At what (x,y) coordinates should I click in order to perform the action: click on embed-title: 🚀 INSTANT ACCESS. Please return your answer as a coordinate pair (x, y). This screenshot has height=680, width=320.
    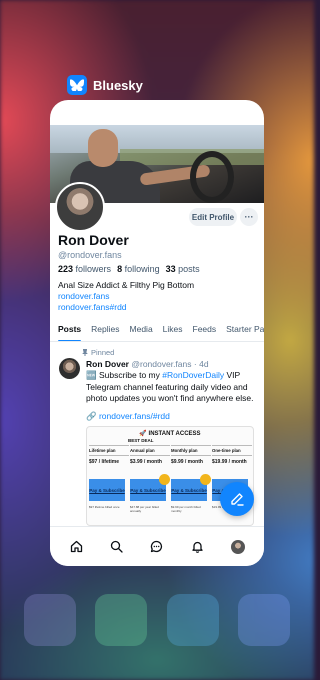
    Looking at the image, I should click on (170, 434).